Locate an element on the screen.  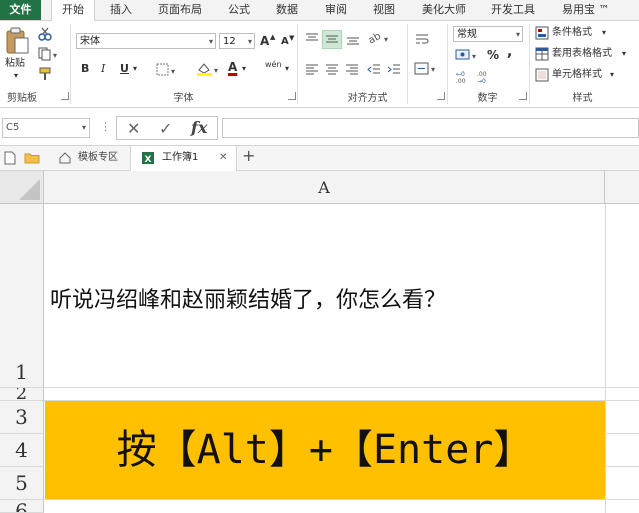
tab-developer: 开发工具 is located at coordinates (513, 10).